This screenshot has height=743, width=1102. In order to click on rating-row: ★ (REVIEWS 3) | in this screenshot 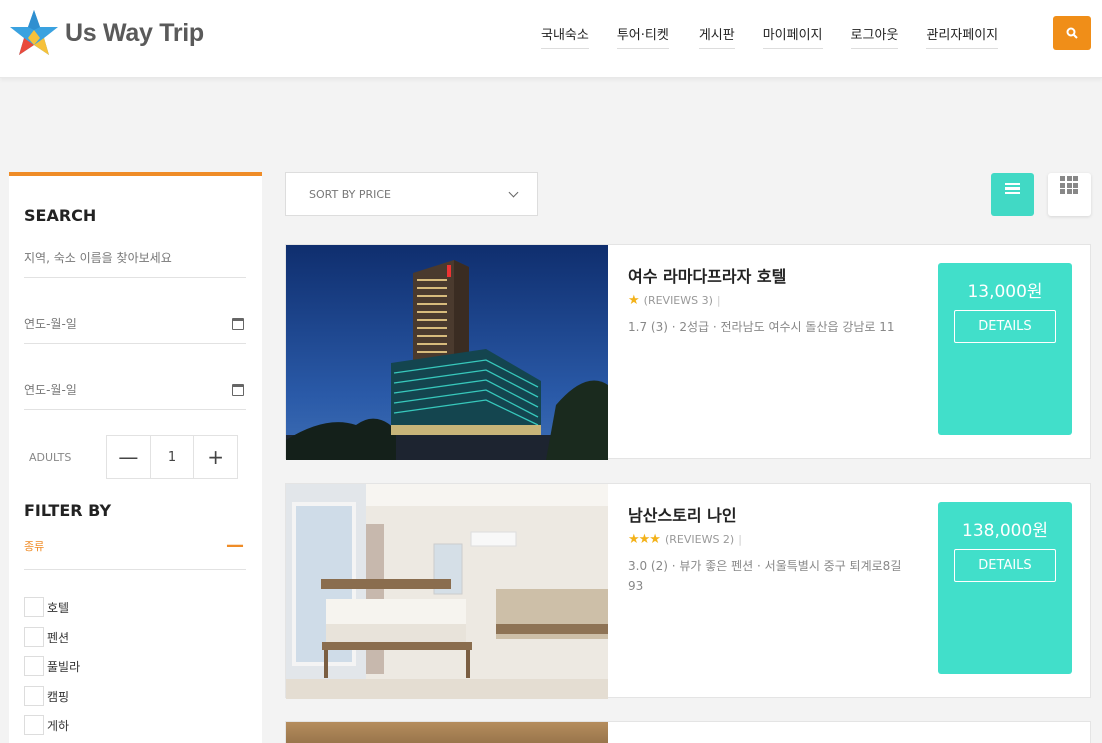, I will do `click(674, 300)`.